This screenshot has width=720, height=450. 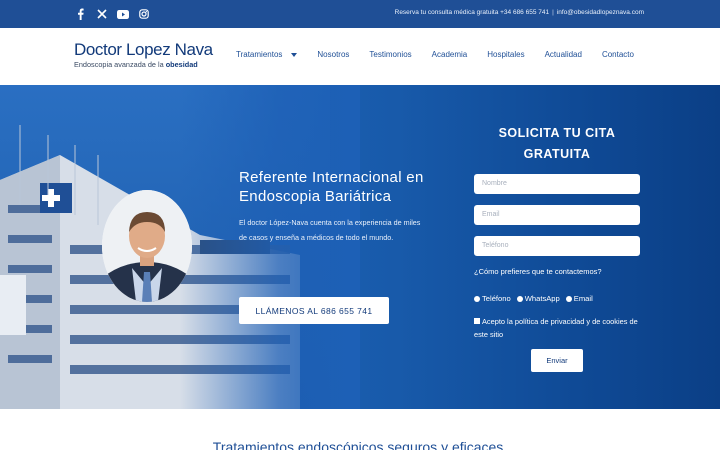 What do you see at coordinates (542, 298) in the screenshot?
I see `radio-label: WhatsApp` at bounding box center [542, 298].